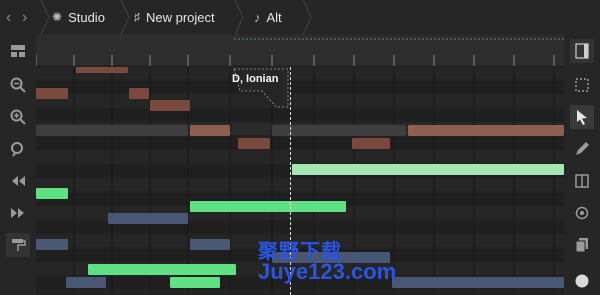 This screenshot has height=295, width=600. Describe the element at coordinates (582, 51) in the screenshot. I see `panel-toggle-icon` at that location.